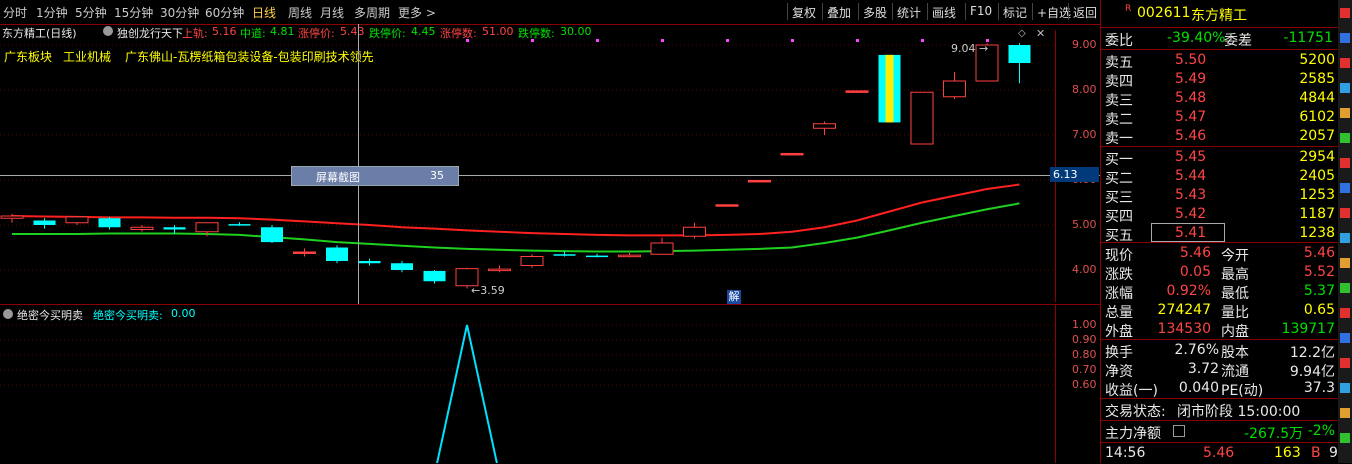  Describe the element at coordinates (1319, 253) in the screenshot. I see `stat-value: 5.46` at that location.